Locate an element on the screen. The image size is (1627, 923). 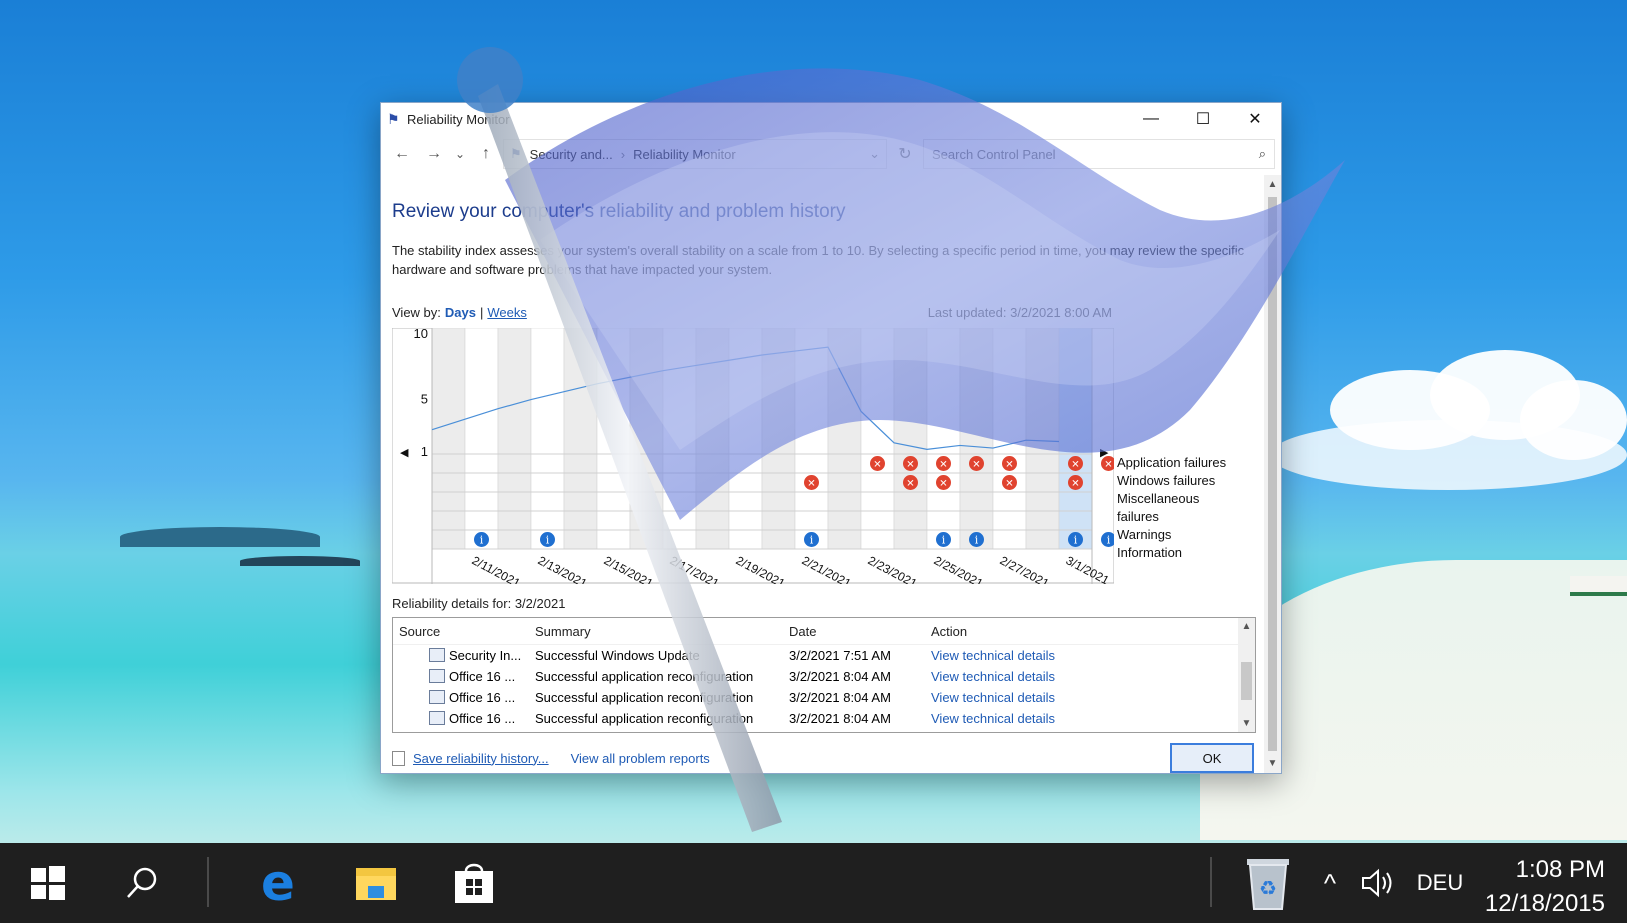
column-source: Source is located at coordinates (461, 631).